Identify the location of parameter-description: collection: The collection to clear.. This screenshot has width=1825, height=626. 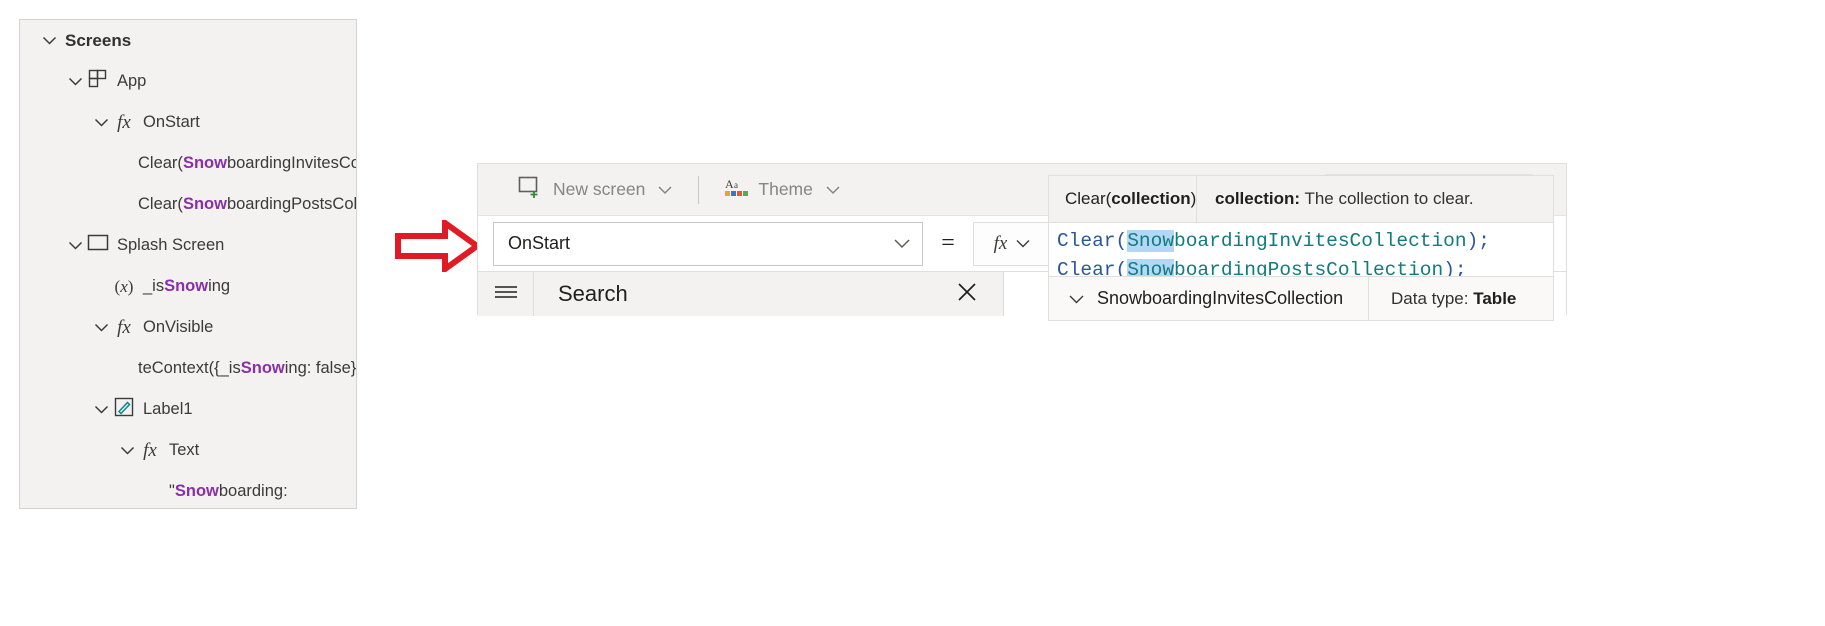
(1375, 199).